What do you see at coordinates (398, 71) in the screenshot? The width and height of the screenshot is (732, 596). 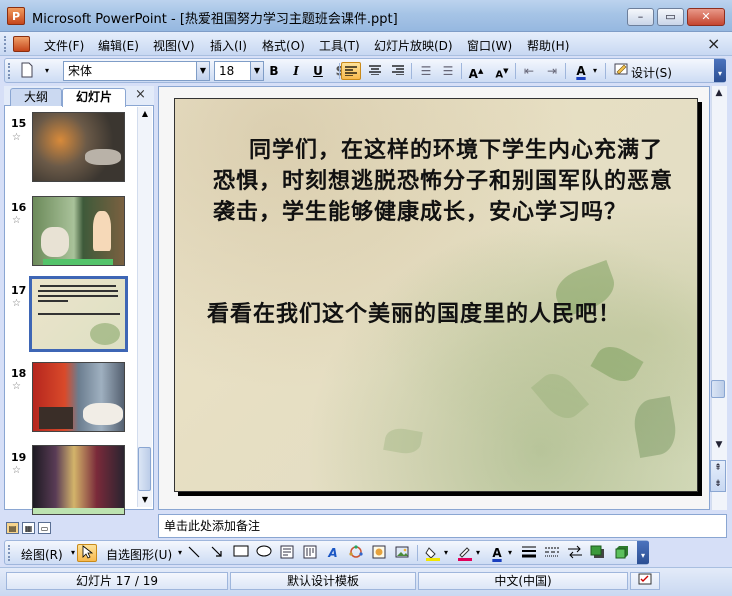 I see `align-right-icon` at bounding box center [398, 71].